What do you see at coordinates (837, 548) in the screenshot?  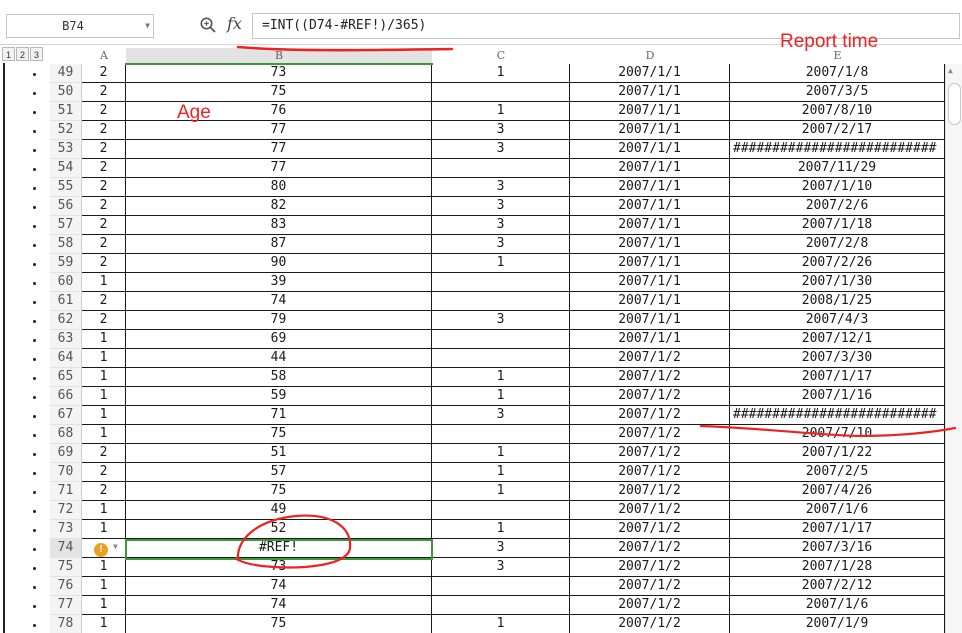 I see `cell-e: 2007/3/16` at bounding box center [837, 548].